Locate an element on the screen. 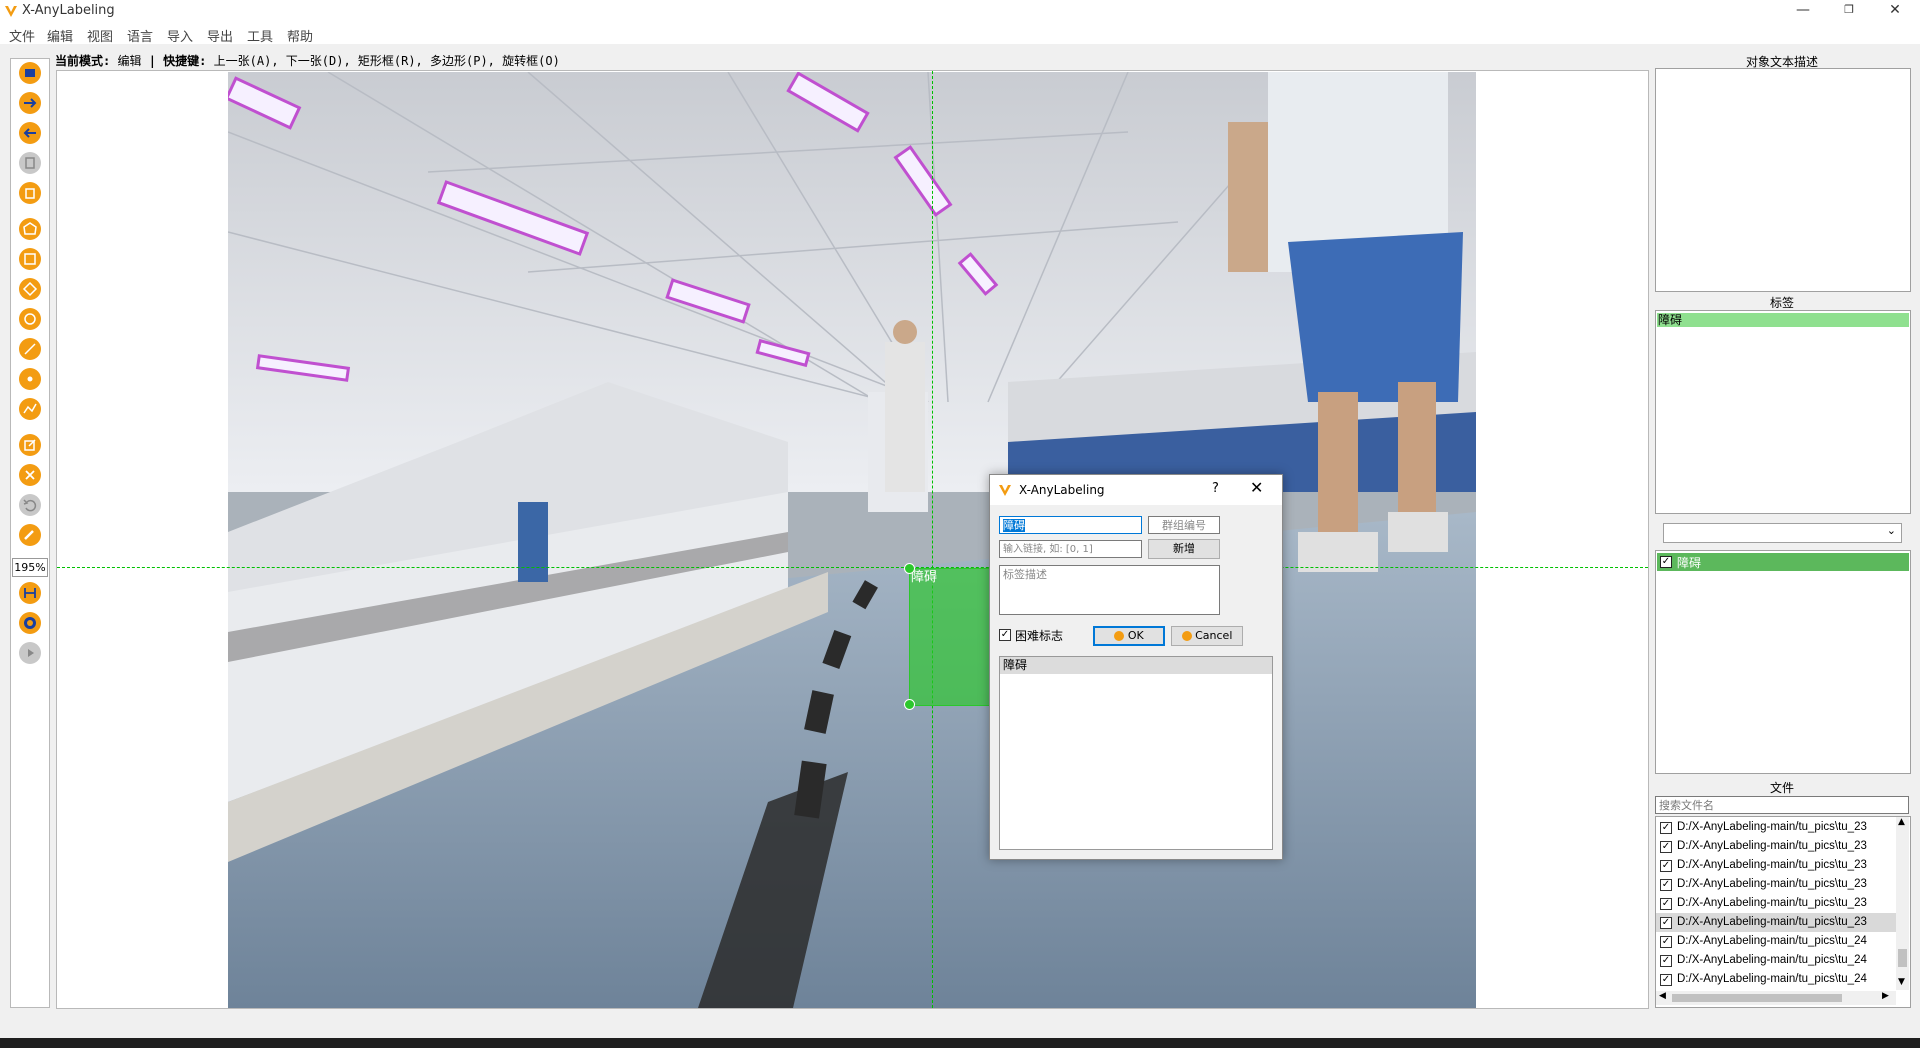 The height and width of the screenshot is (1048, 1920). brush-icon is located at coordinates (30, 535).